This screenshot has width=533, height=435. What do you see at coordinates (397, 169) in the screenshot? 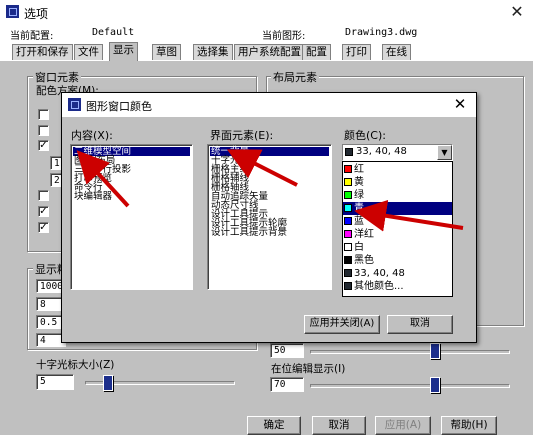
I see `color-option: 红` at bounding box center [397, 169].